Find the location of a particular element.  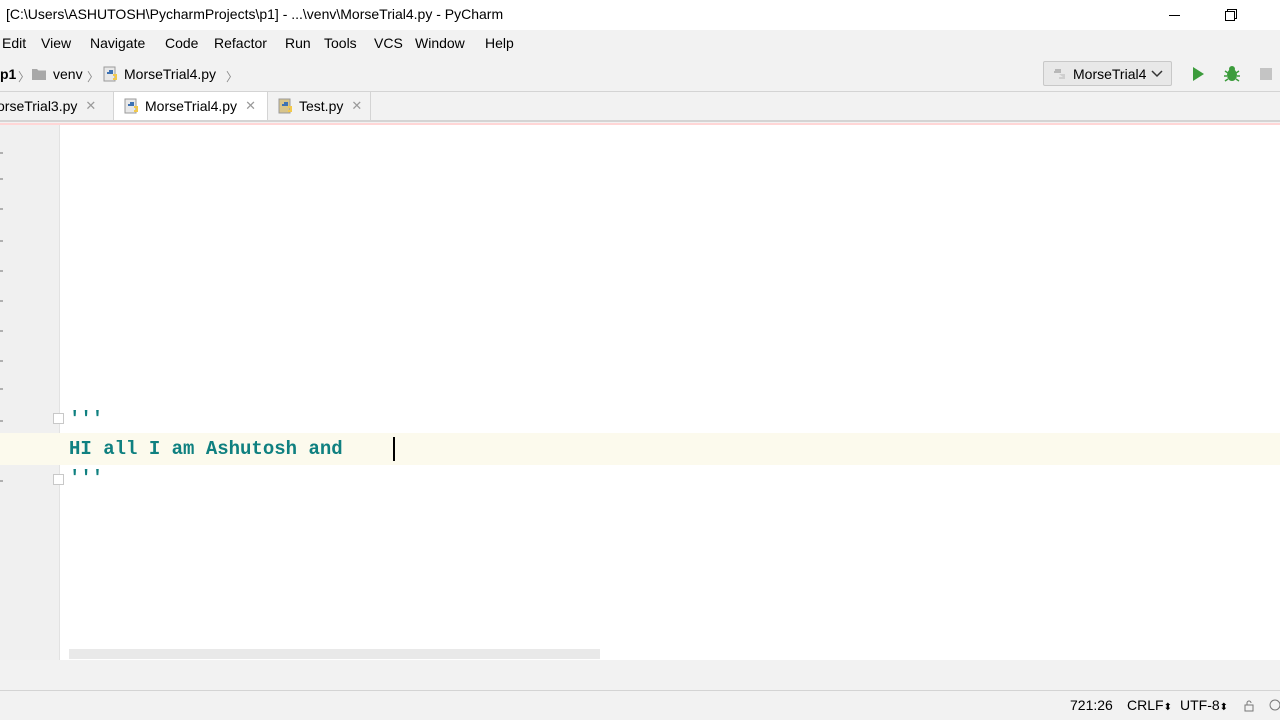

run-configuration-selector: MorseTrial4 is located at coordinates (1107, 73).